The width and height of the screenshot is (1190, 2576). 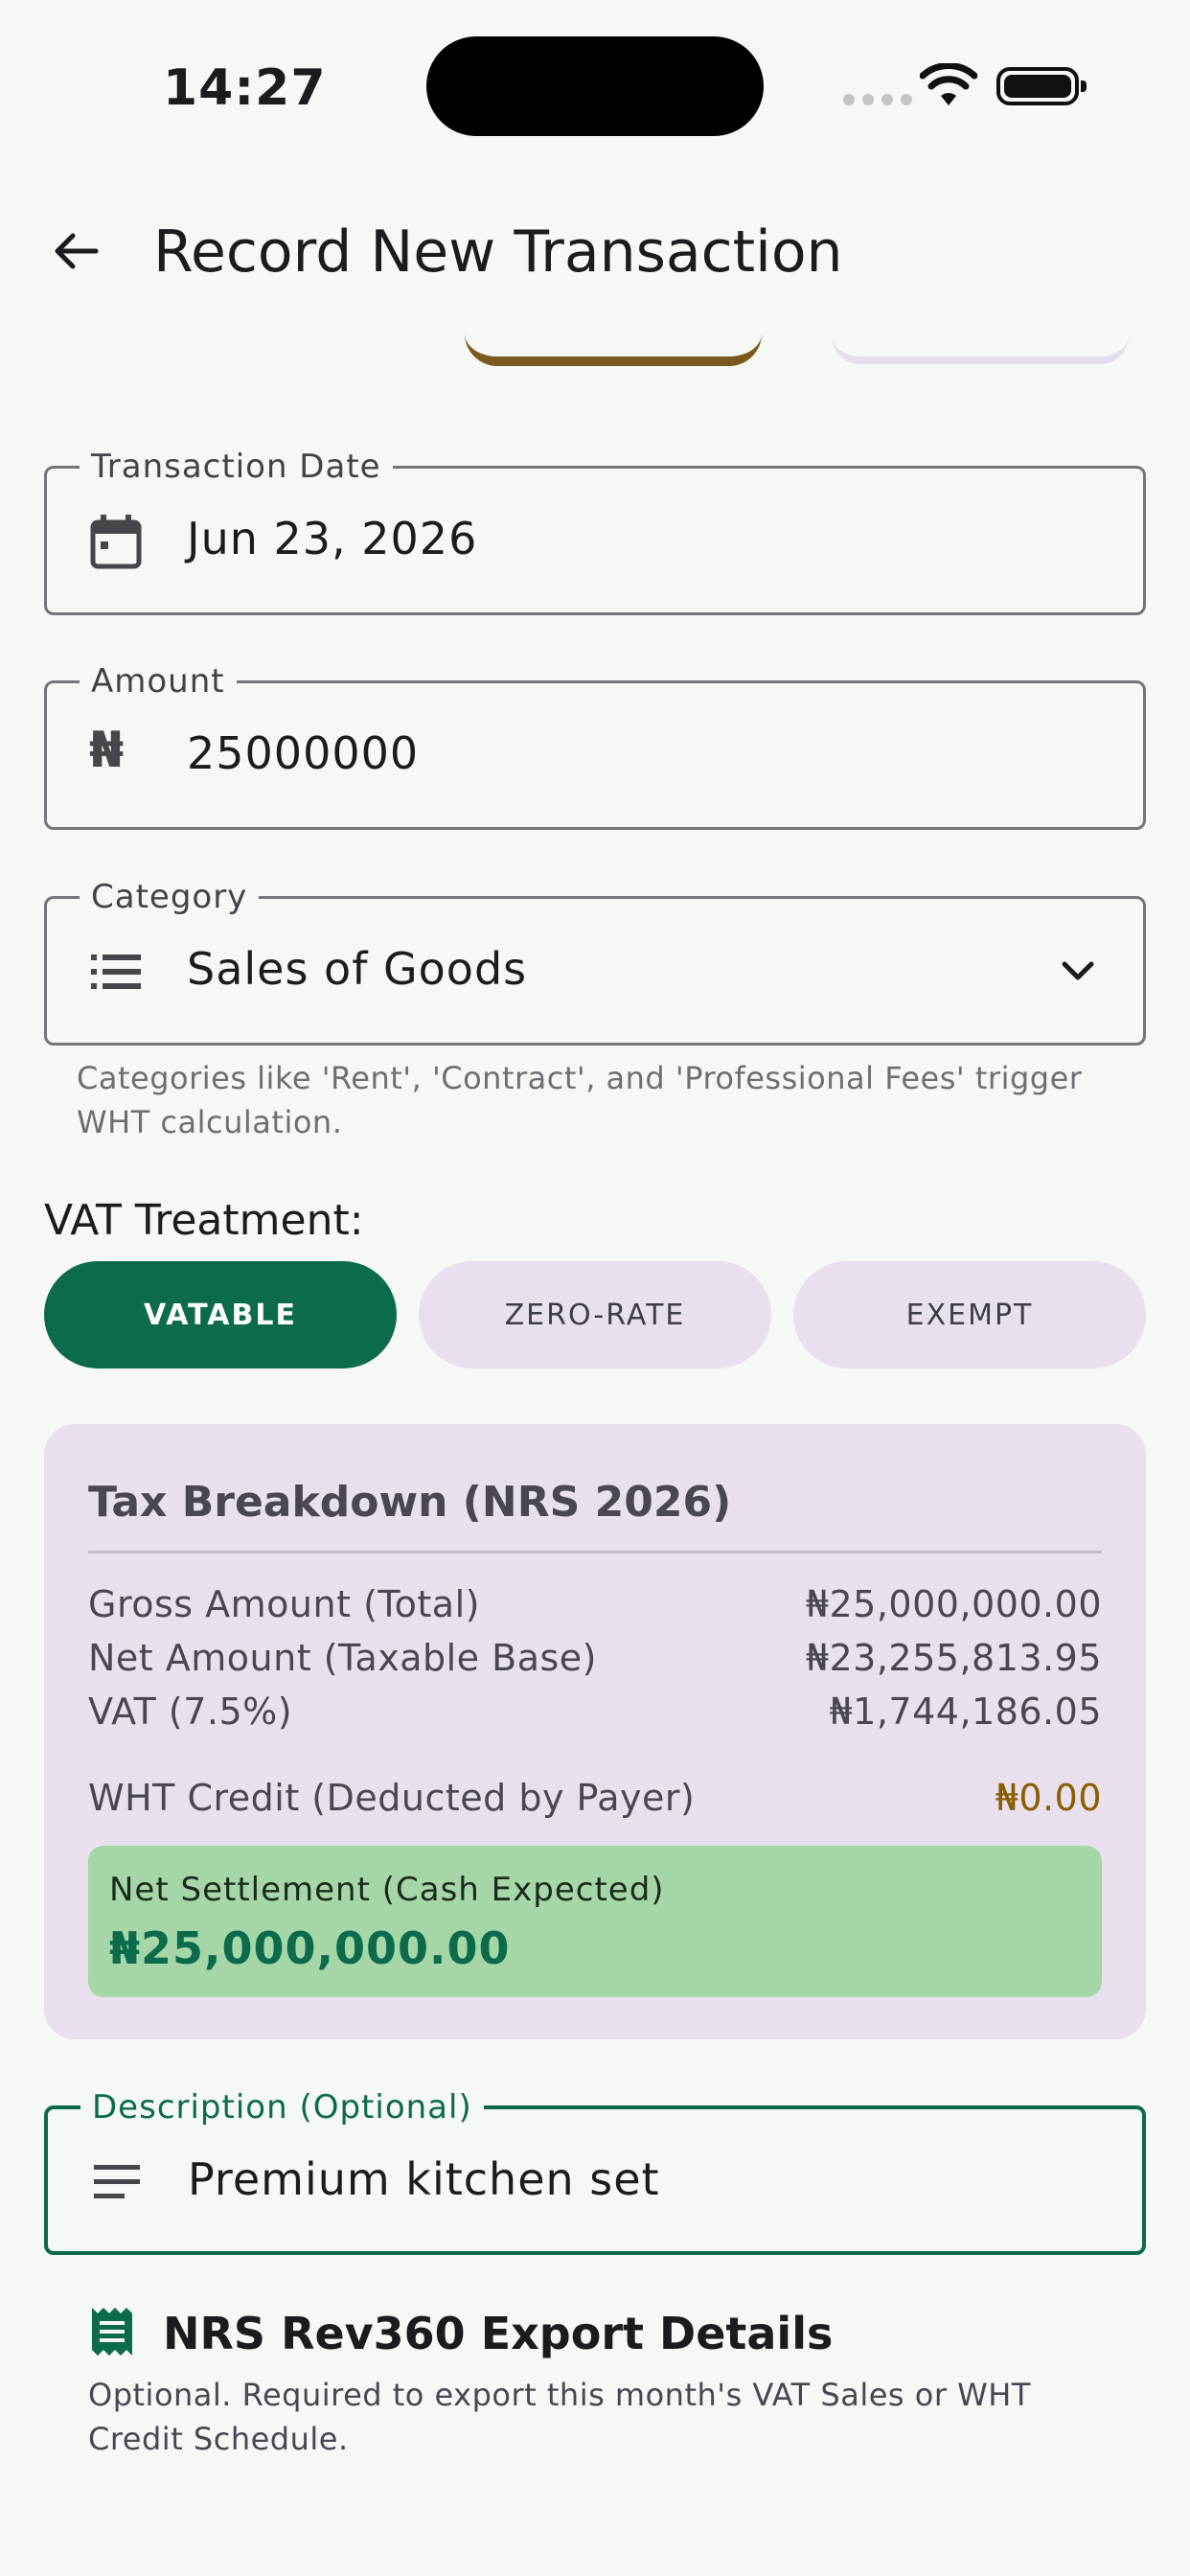 I want to click on tax-row-amount: ₦0.00, so click(x=1048, y=1798).